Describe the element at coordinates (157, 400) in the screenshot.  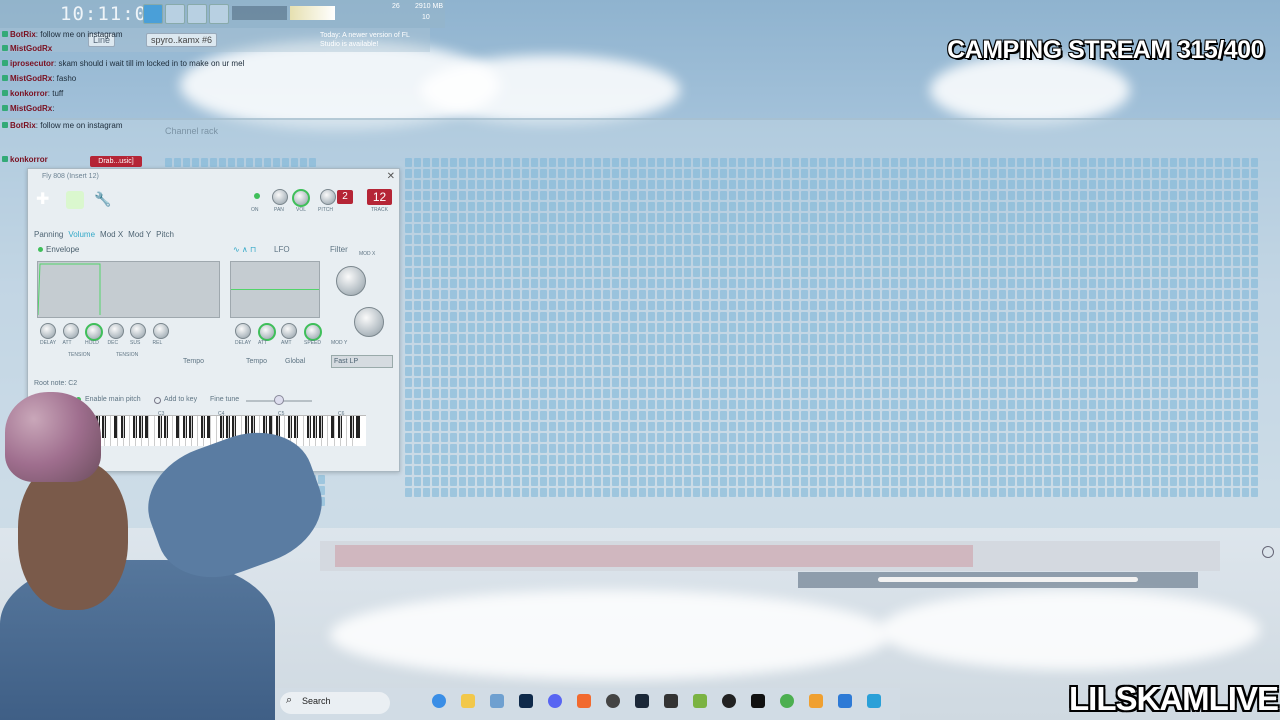
I see `add-to-key-led` at that location.